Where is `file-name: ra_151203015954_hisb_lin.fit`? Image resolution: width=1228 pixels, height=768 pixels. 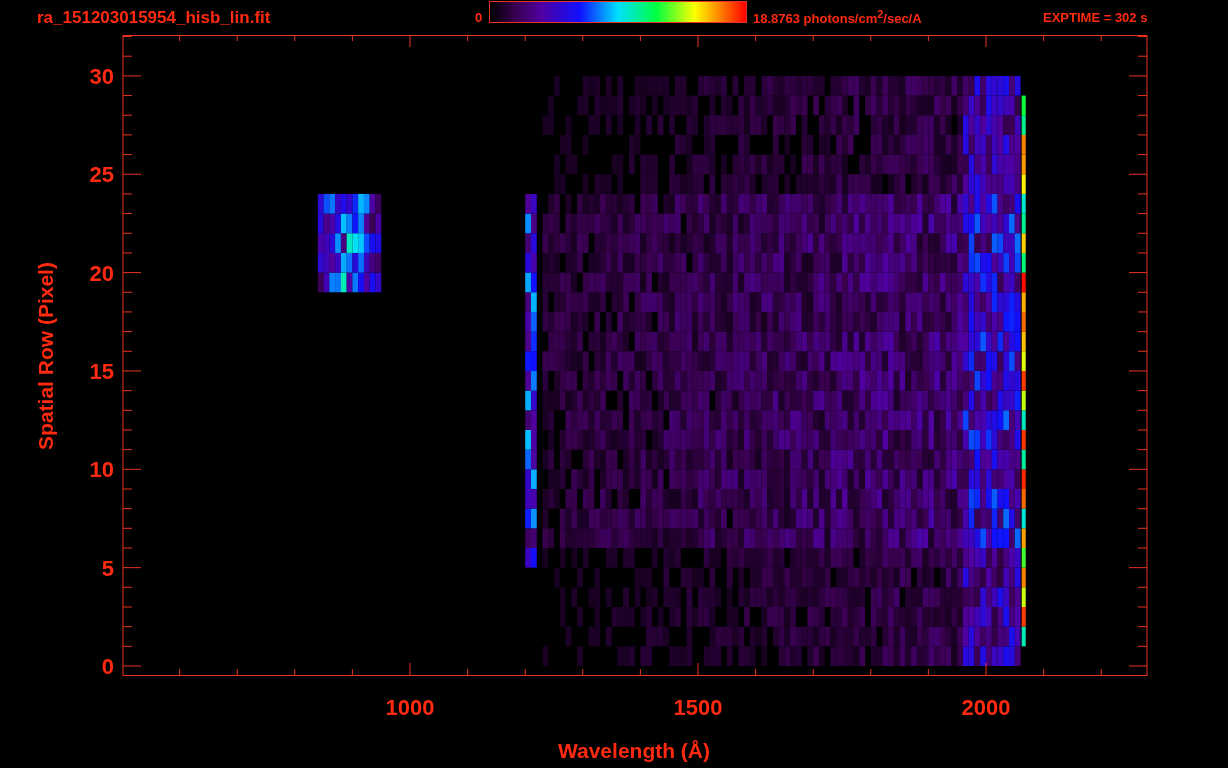
file-name: ra_151203015954_hisb_lin.fit is located at coordinates (154, 17).